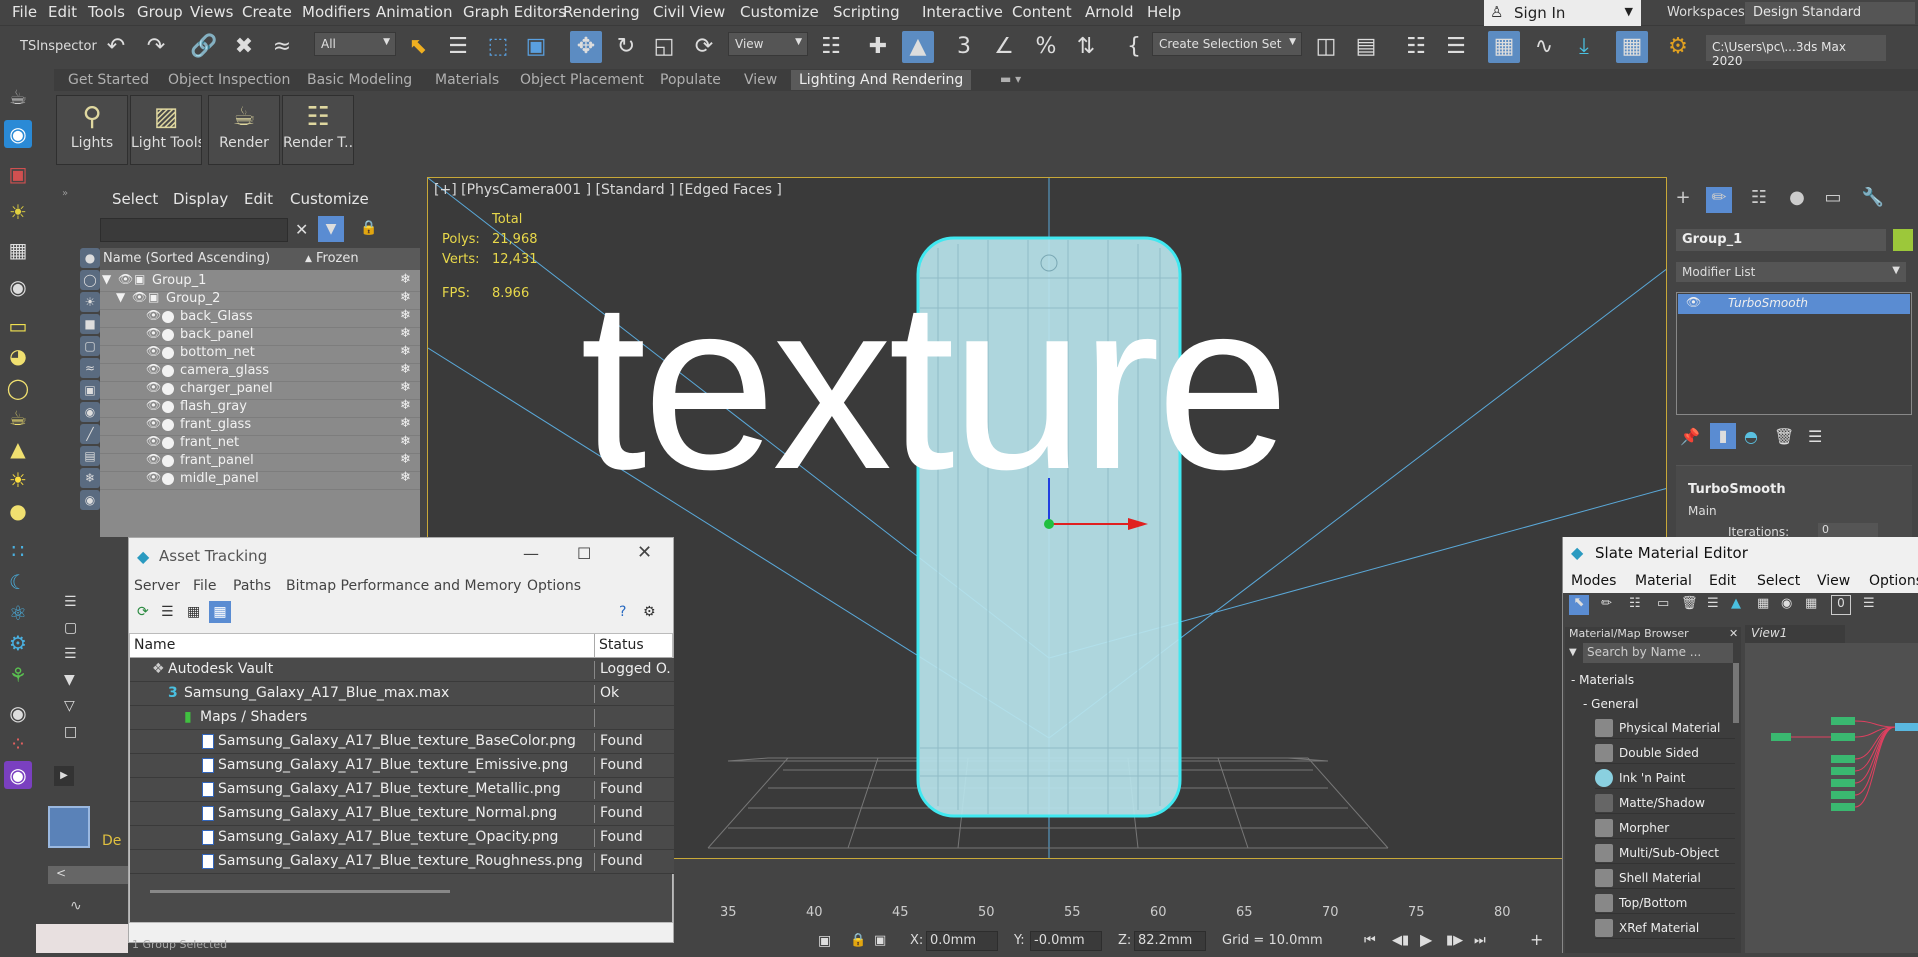  Describe the element at coordinates (18, 250) in the screenshot. I see `render-icon: ▦` at that location.